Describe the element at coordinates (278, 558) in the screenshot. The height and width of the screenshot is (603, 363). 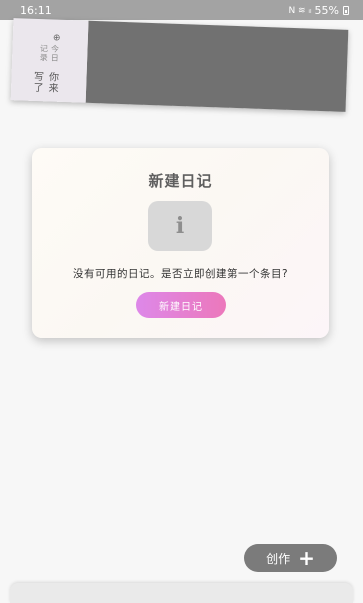
I see `create-button-label: 创作` at that location.